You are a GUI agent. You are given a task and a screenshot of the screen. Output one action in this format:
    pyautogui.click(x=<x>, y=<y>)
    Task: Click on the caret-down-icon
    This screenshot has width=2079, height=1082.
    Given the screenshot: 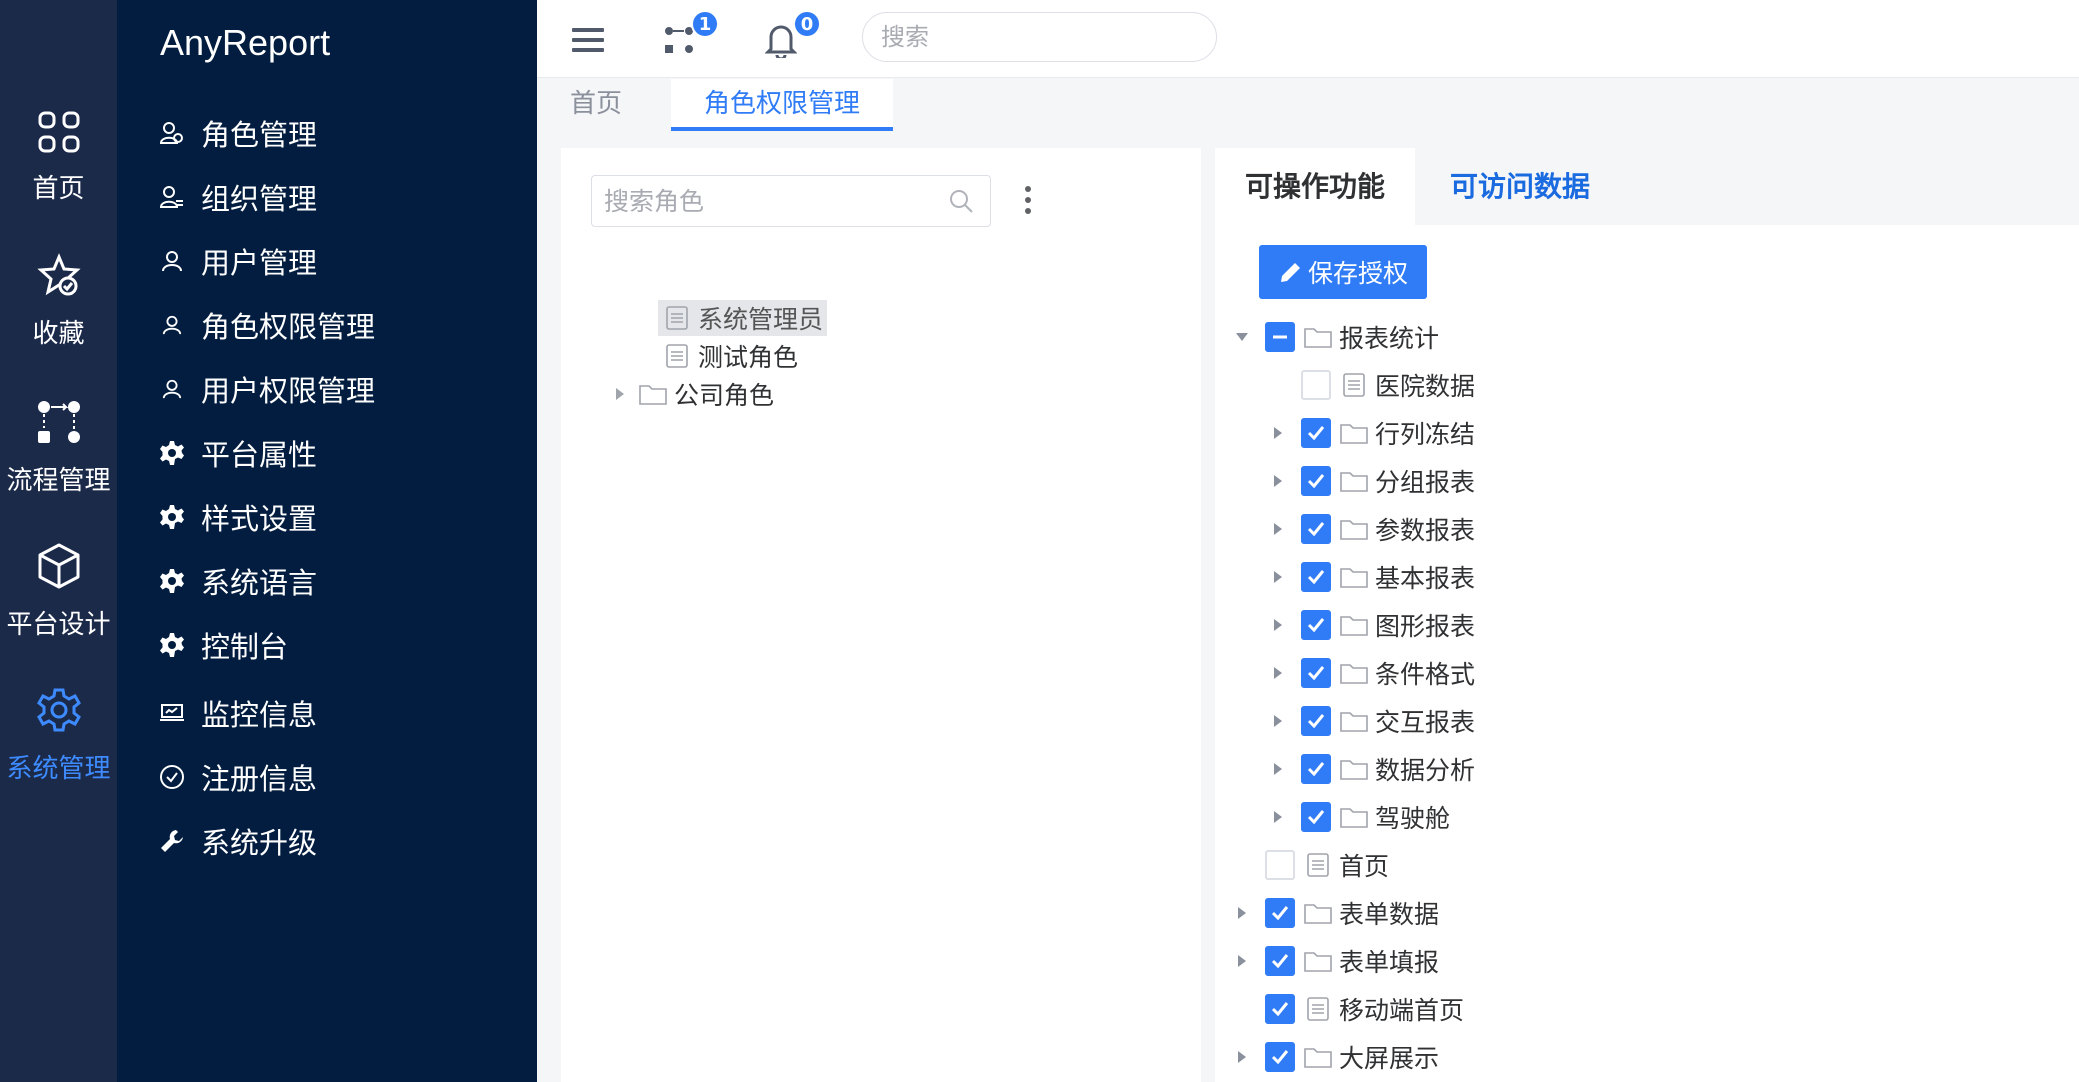 What is the action you would take?
    pyautogui.click(x=1242, y=337)
    